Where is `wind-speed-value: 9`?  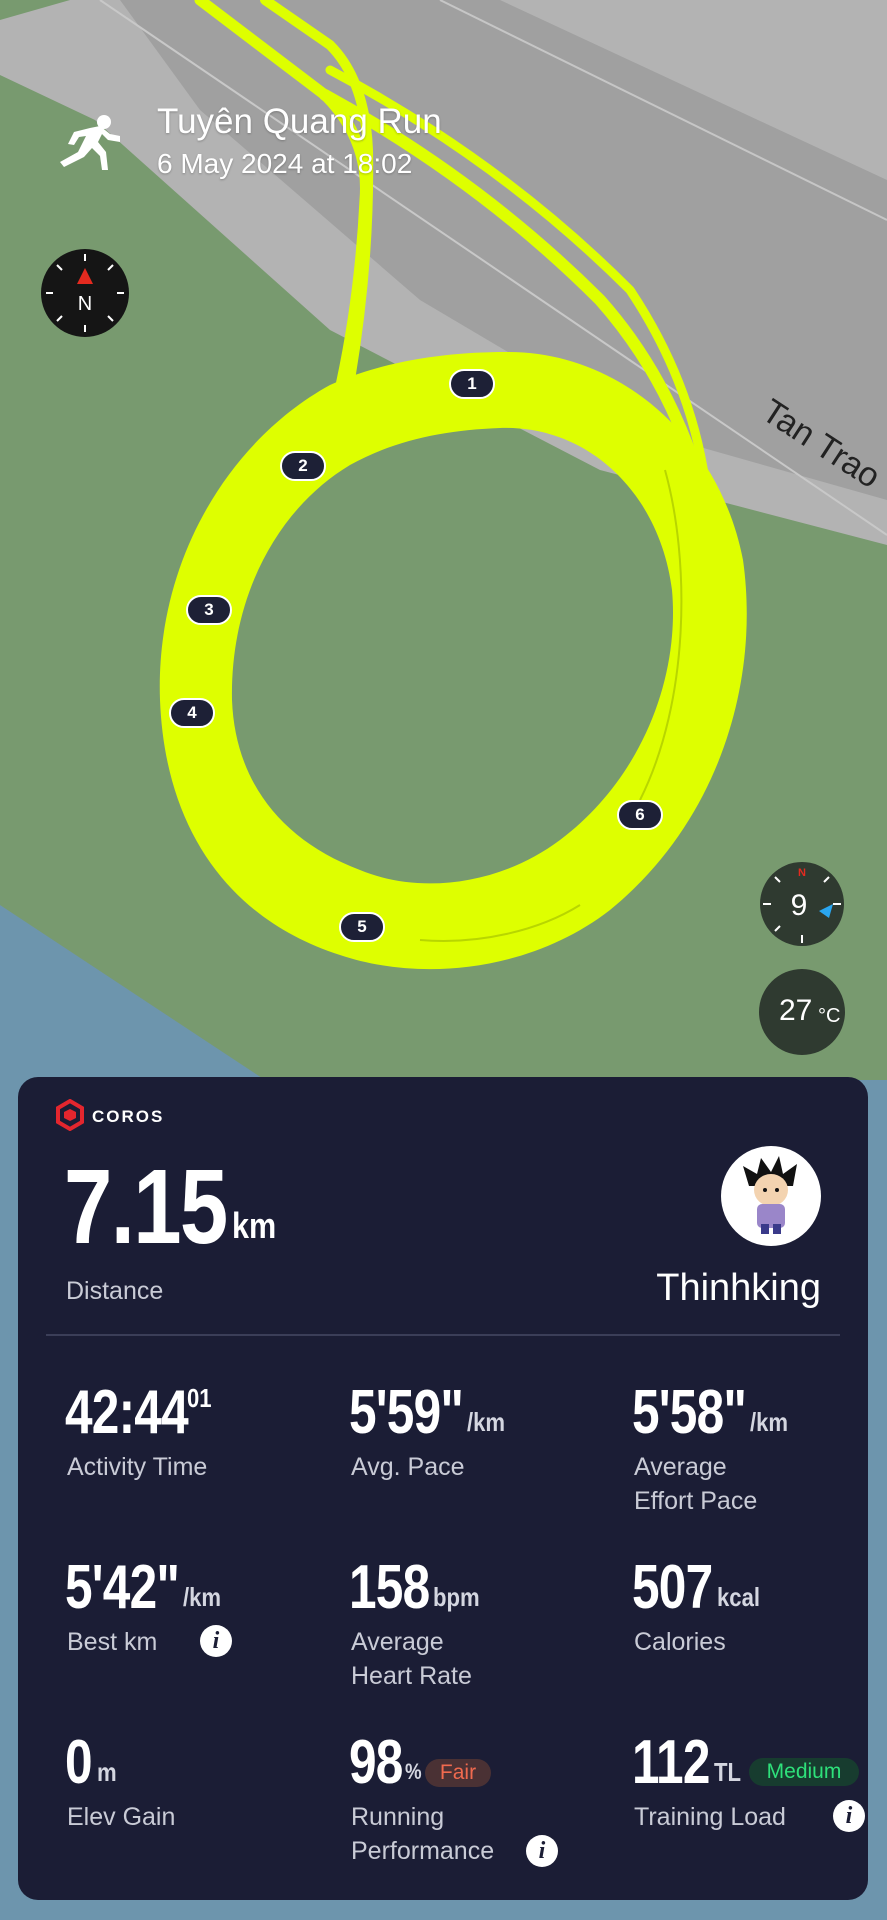
wind-speed-value: 9 is located at coordinates (799, 905).